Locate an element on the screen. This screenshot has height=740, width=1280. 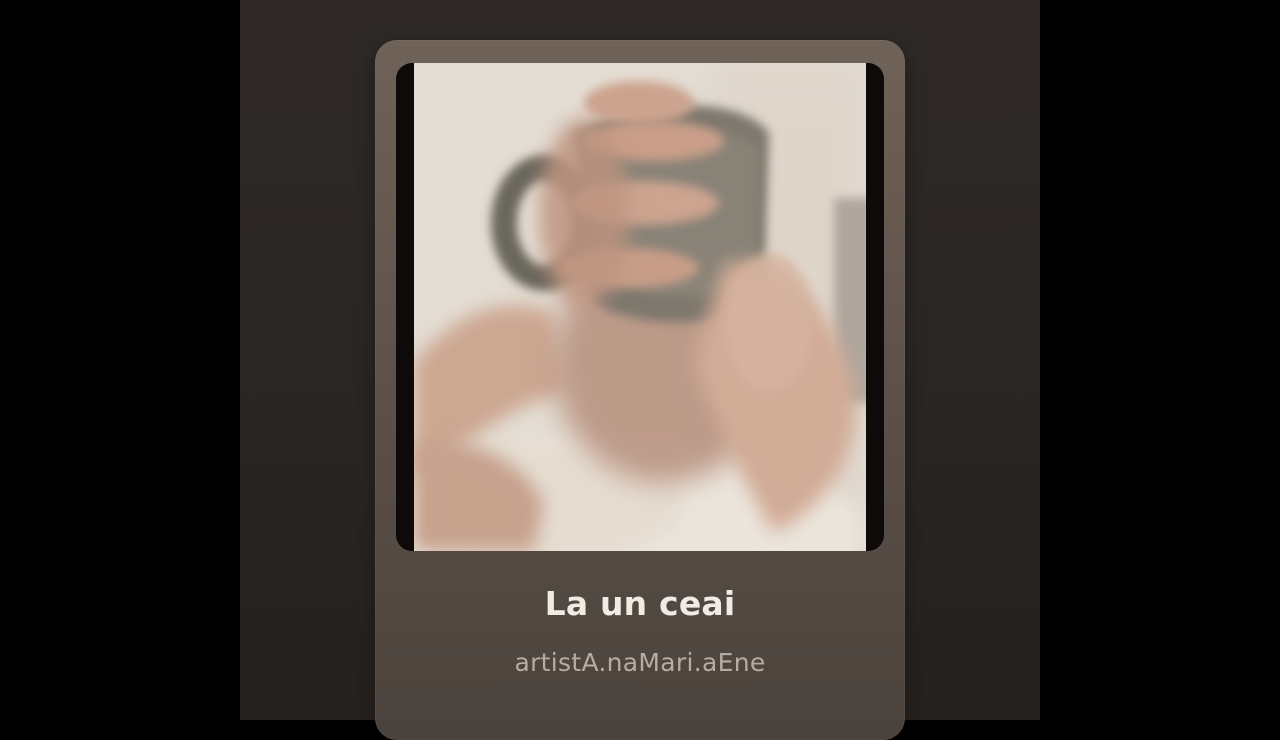
track-artist: artistA.naMari.aEne is located at coordinates (640, 662).